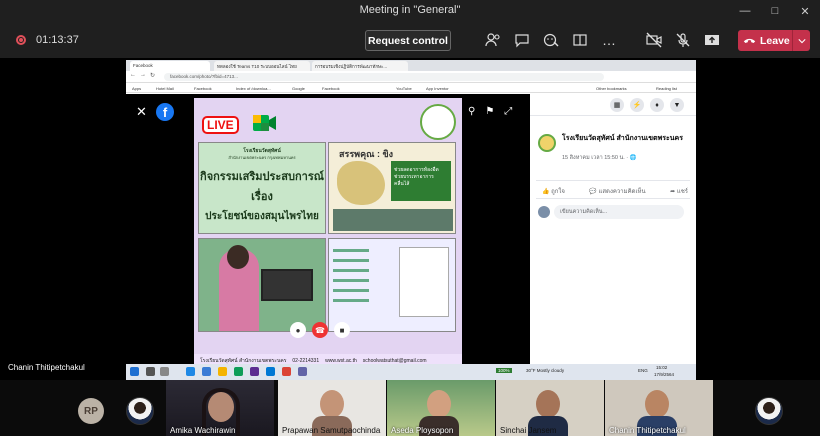 The height and width of the screenshot is (436, 820). I want to click on participant-video-tile: Sinchai Jansem, so click(550, 408).